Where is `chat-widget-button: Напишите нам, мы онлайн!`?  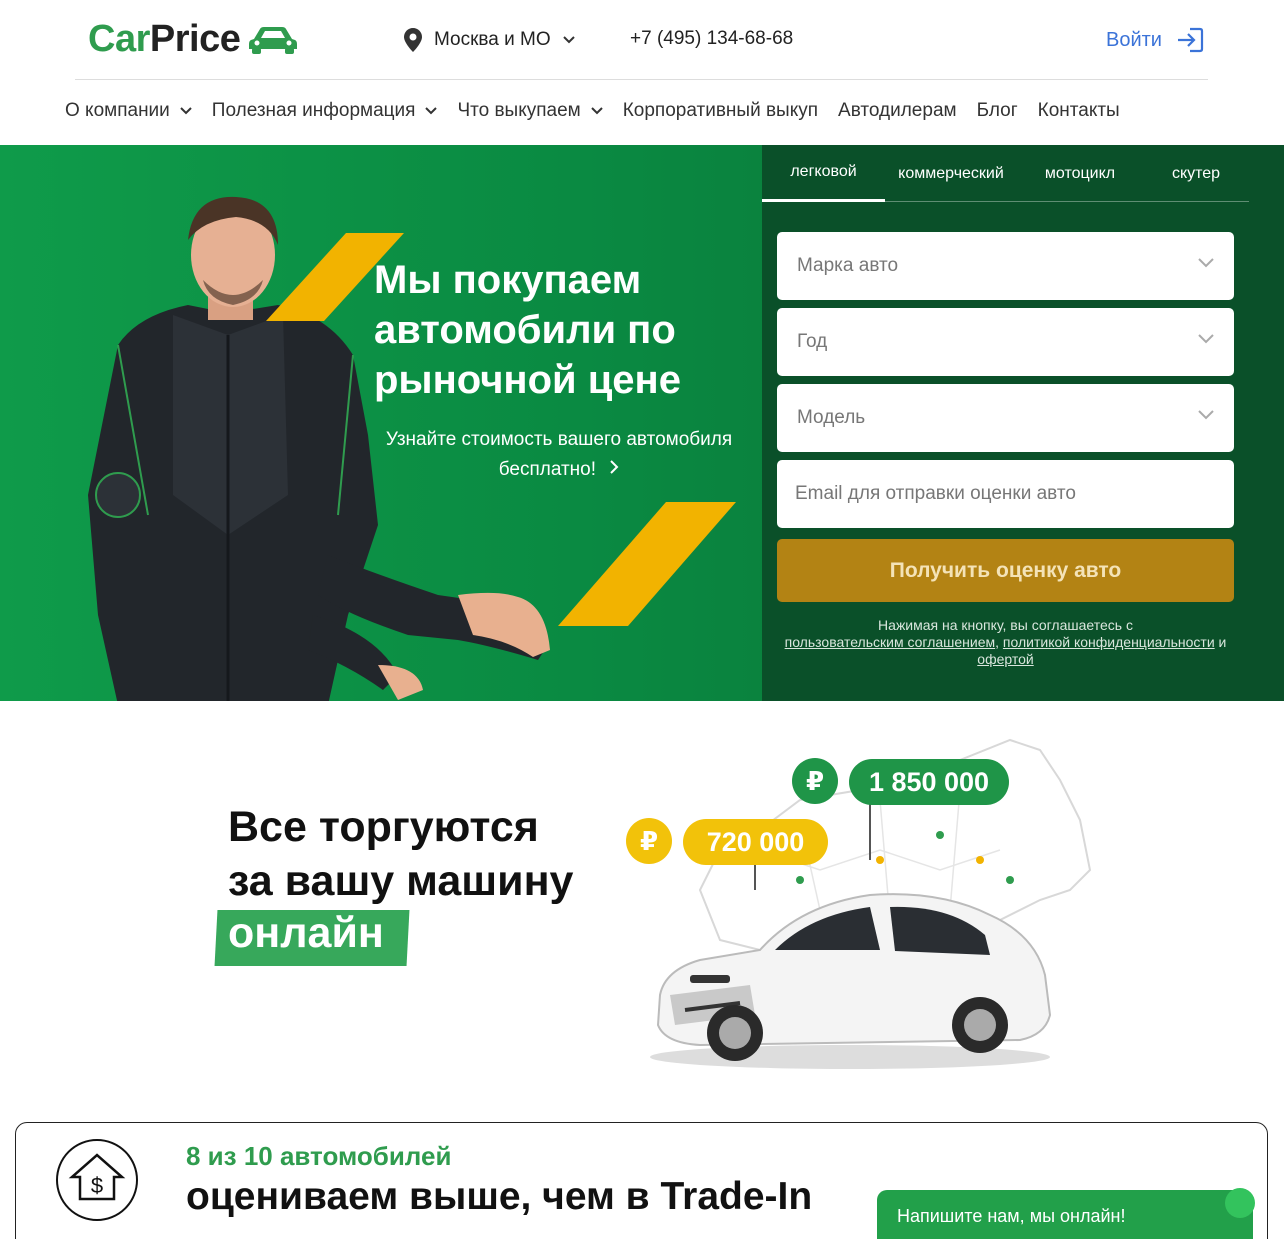 chat-widget-button: Напишите нам, мы онлайн! is located at coordinates (1066, 1213).